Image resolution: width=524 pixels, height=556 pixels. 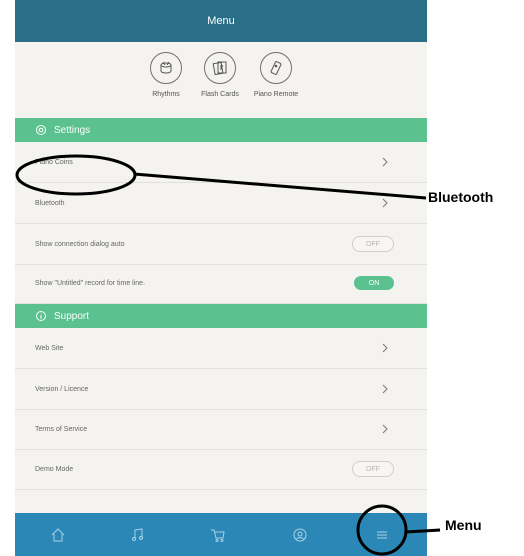 I want to click on quick-icons-row: Rhythms Flash Cards Piano Remote, so click(x=221, y=82).